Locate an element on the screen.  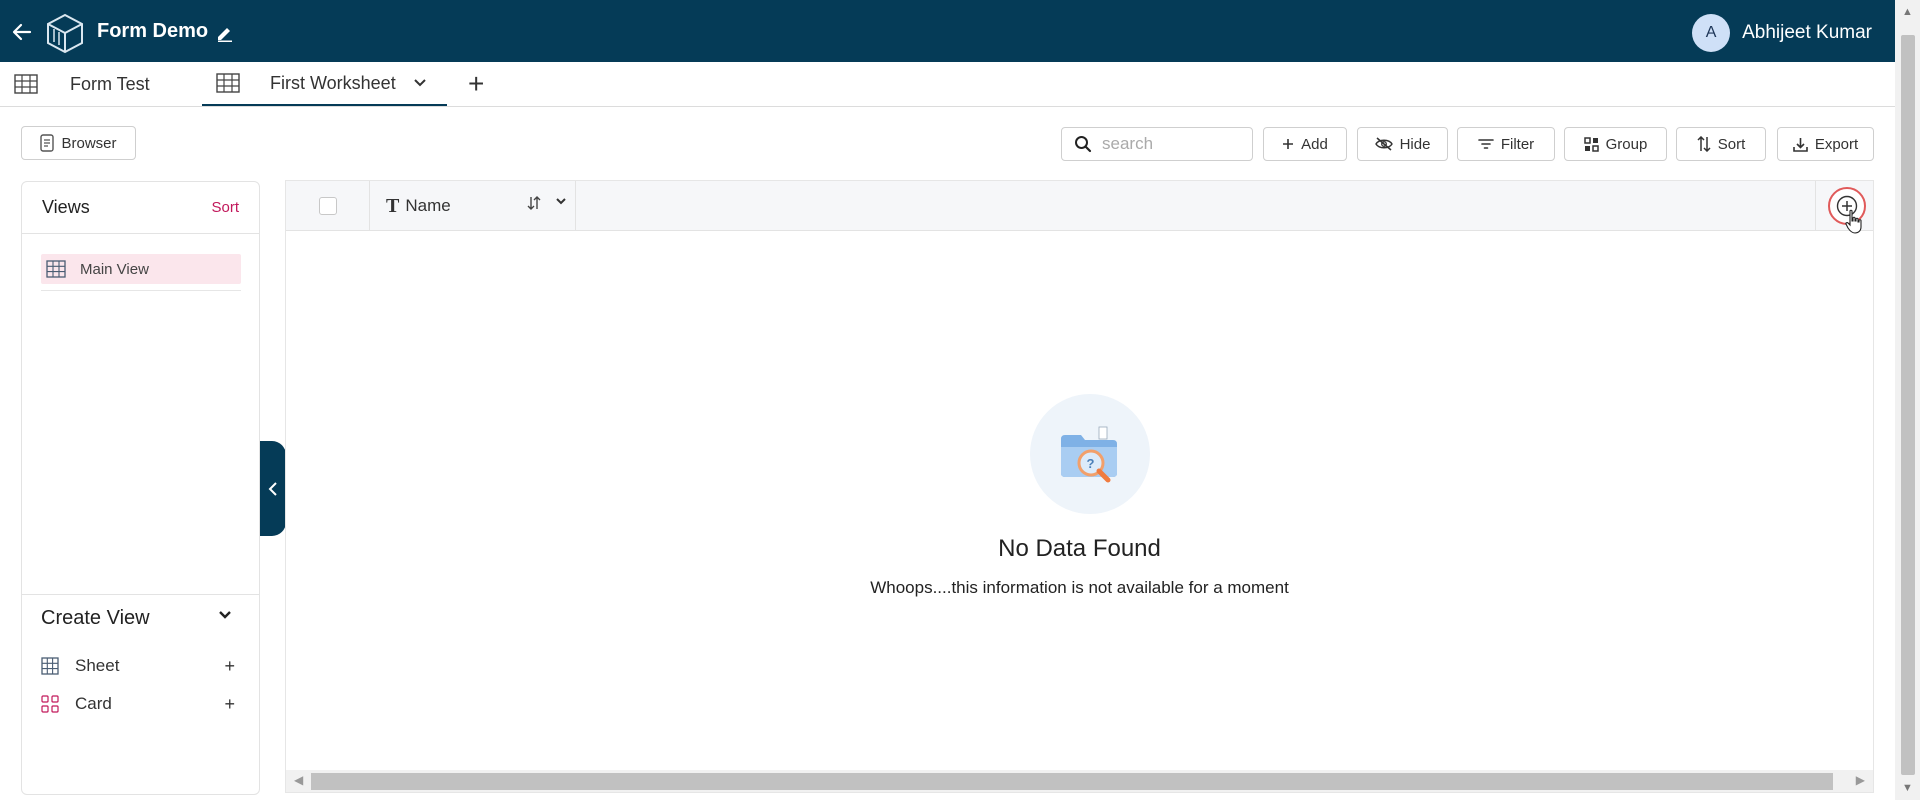
top-bar: Form Demo A Abhijeet Kumar is located at coordinates (960, 33).